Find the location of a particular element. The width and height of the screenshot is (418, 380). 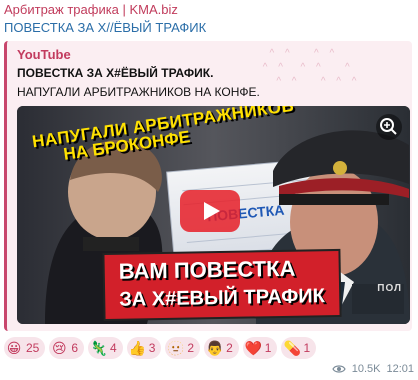

thumbs-up-icon: 👍 is located at coordinates (137, 348).